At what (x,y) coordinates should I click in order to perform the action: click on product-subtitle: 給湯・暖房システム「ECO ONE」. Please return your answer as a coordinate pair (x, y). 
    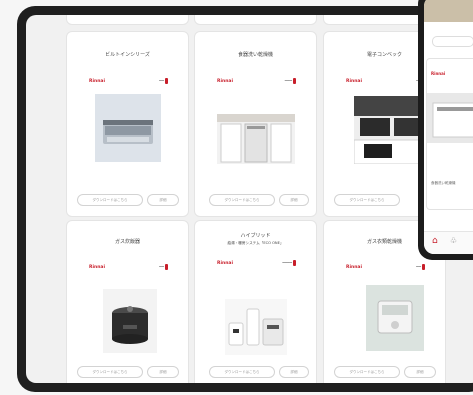
    Looking at the image, I should click on (255, 243).